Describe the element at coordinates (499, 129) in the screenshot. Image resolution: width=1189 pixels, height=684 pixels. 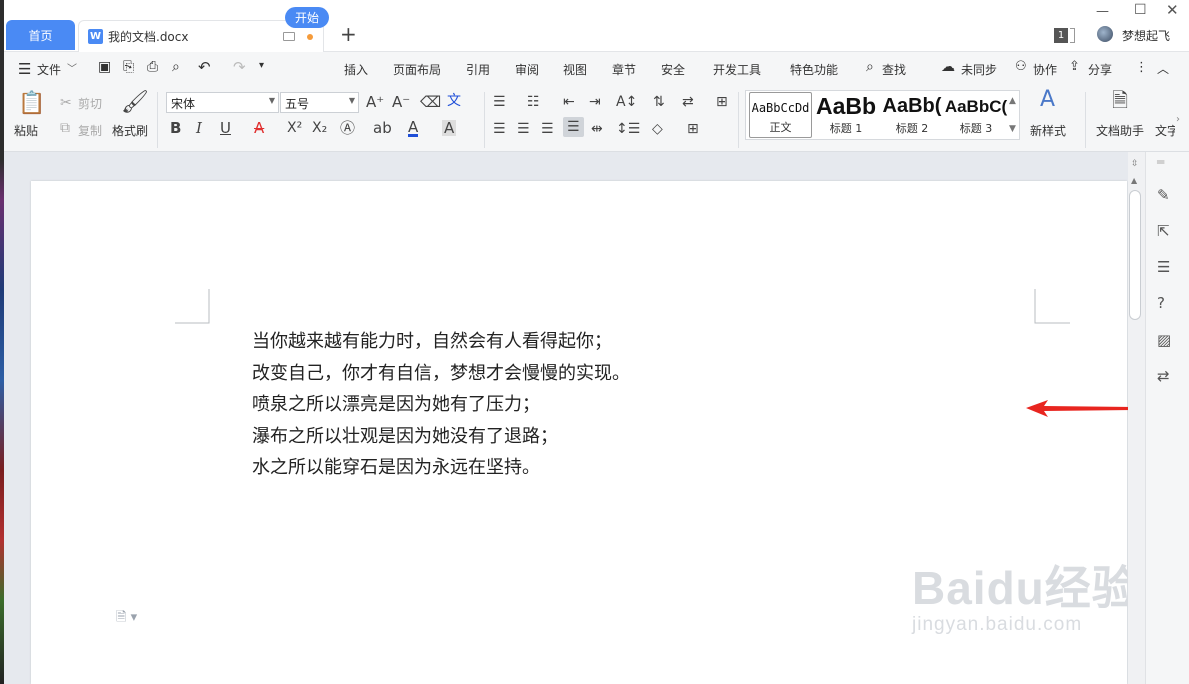
I see `align-left-icon: ☰` at that location.